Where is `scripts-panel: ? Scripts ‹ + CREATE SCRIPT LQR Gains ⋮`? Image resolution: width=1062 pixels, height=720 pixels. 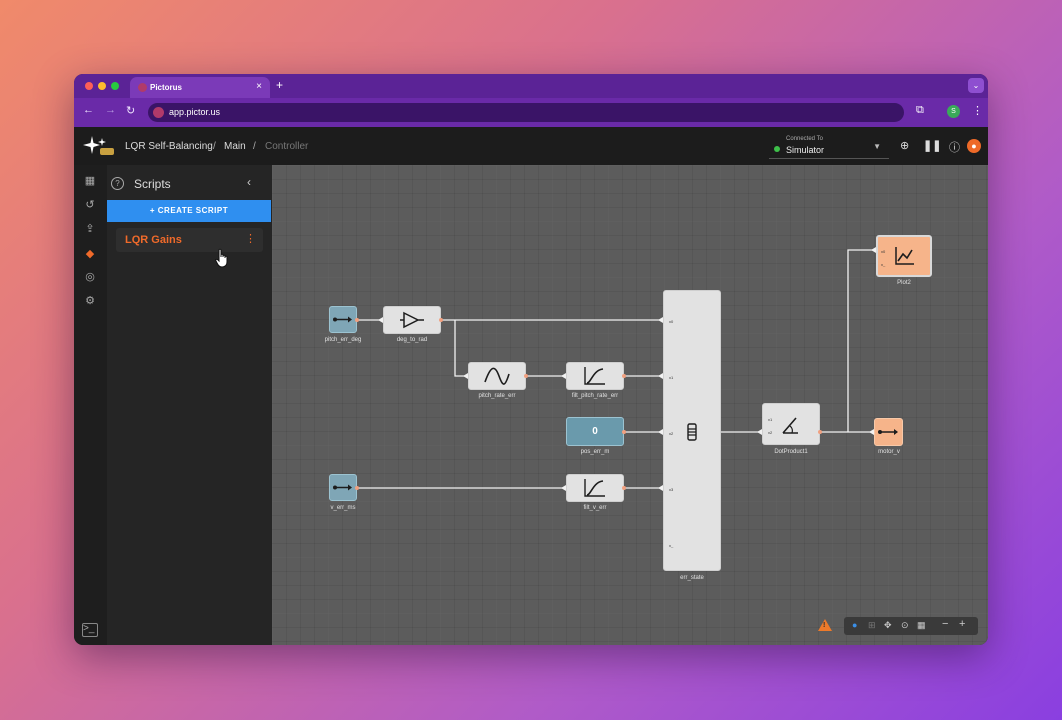 scripts-panel: ? Scripts ‹ + CREATE SCRIPT LQR Gains ⋮ is located at coordinates (189, 405).